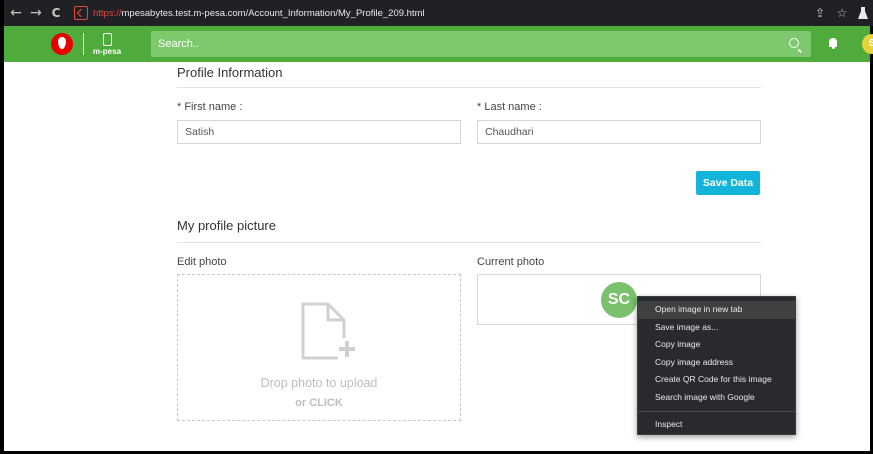 This screenshot has width=873, height=454. What do you see at coordinates (2, 227) in the screenshot?
I see `window-edge-left` at bounding box center [2, 227].